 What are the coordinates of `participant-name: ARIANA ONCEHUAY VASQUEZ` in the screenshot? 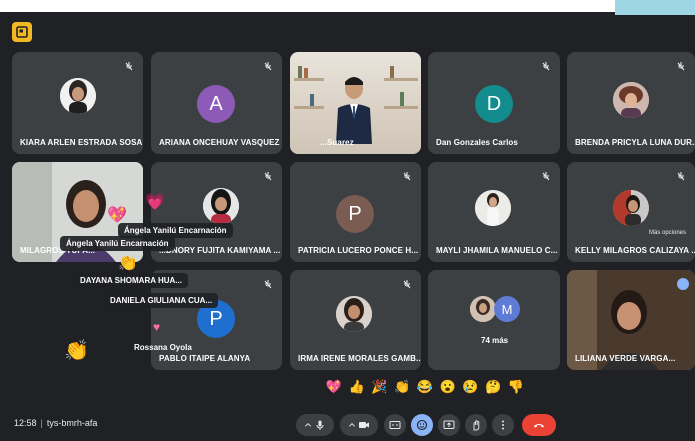 It's located at (219, 142).